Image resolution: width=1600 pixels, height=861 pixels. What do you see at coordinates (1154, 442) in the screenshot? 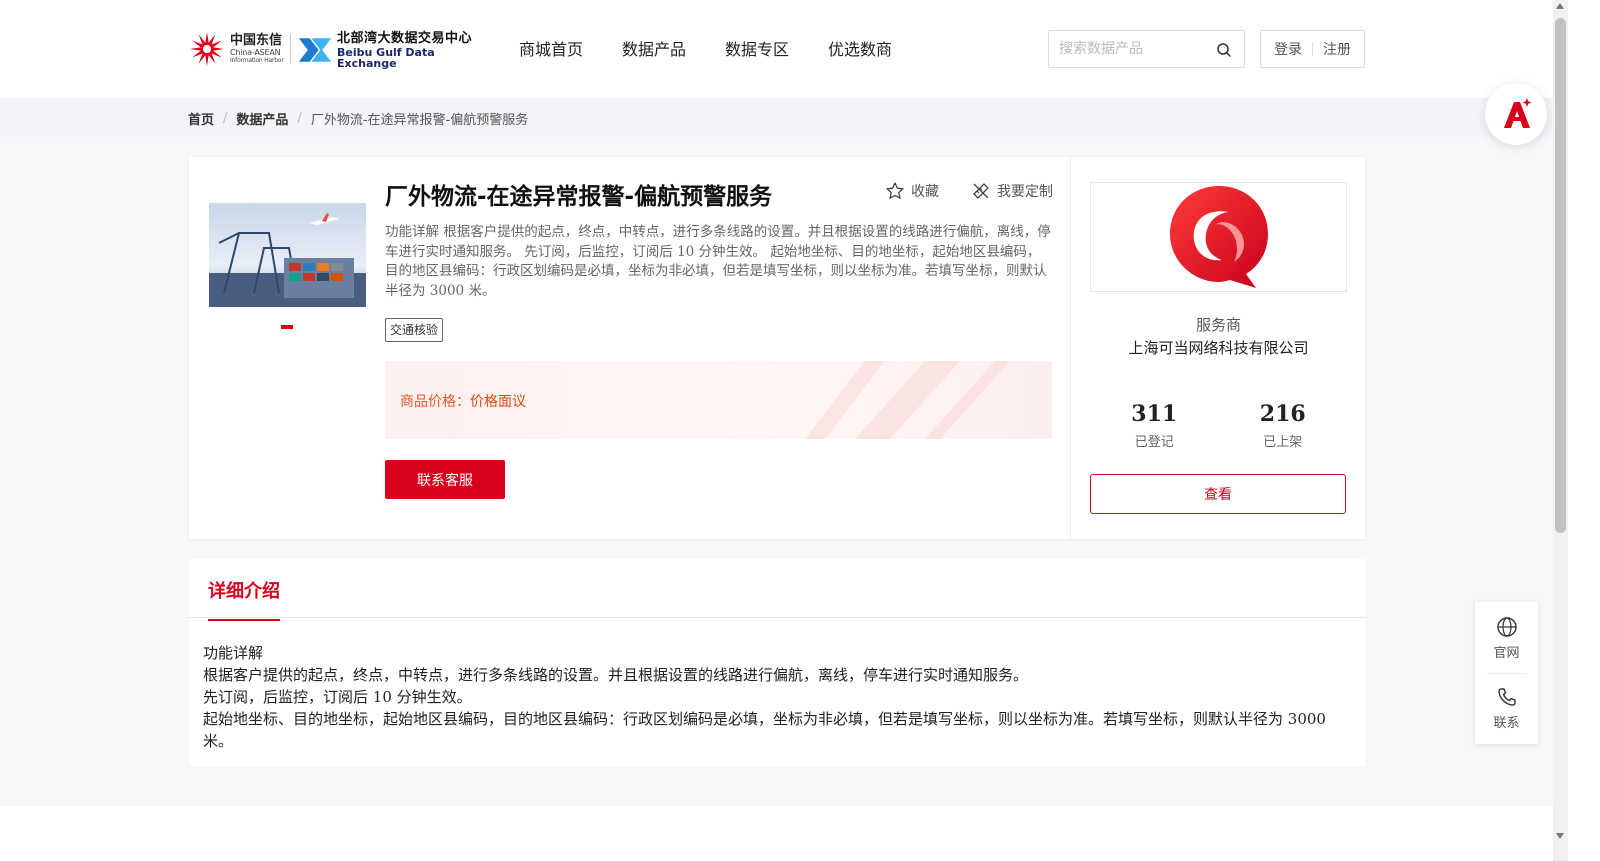
I see `registered-label: 已登记` at bounding box center [1154, 442].